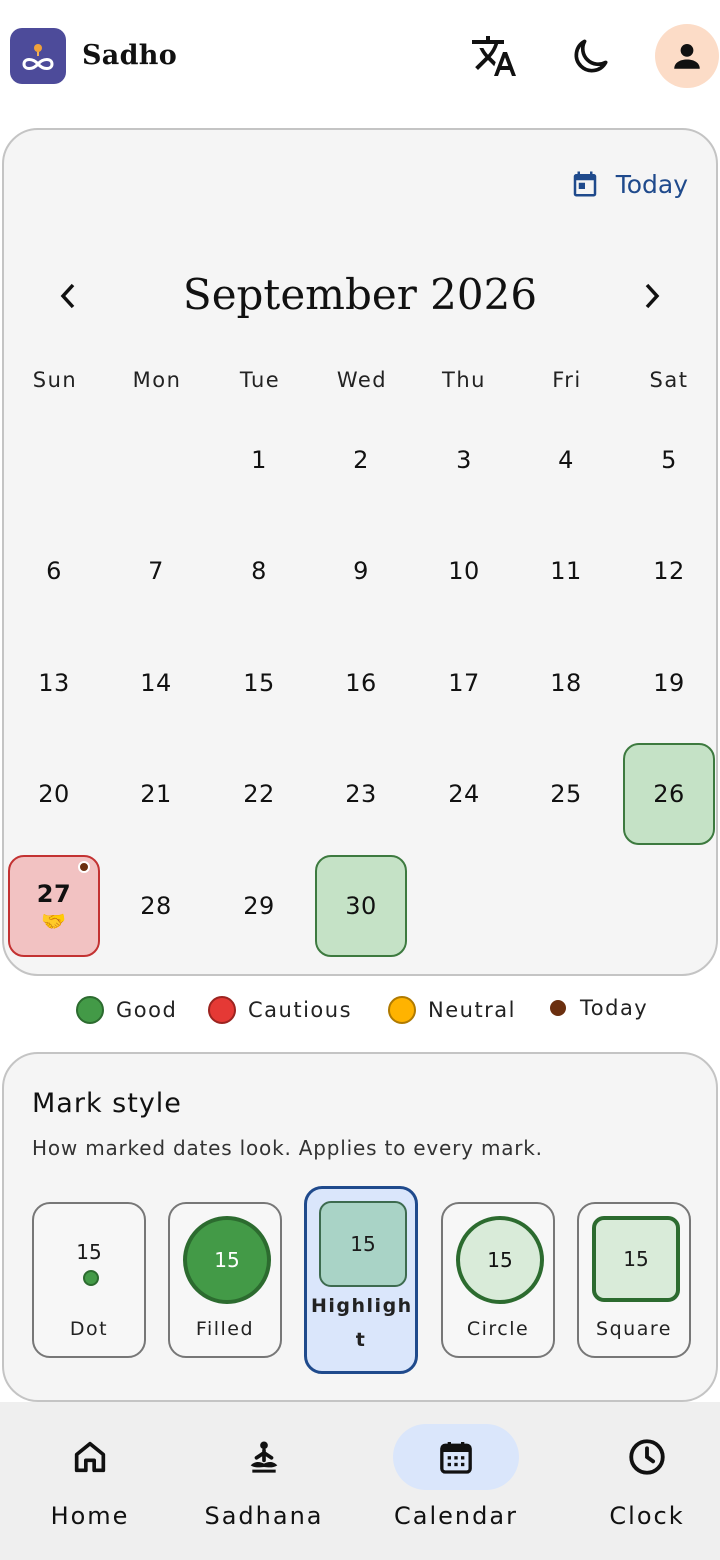 Image resolution: width=720 pixels, height=1560 pixels. What do you see at coordinates (498, 1329) in the screenshot?
I see `option-label: Circle` at bounding box center [498, 1329].